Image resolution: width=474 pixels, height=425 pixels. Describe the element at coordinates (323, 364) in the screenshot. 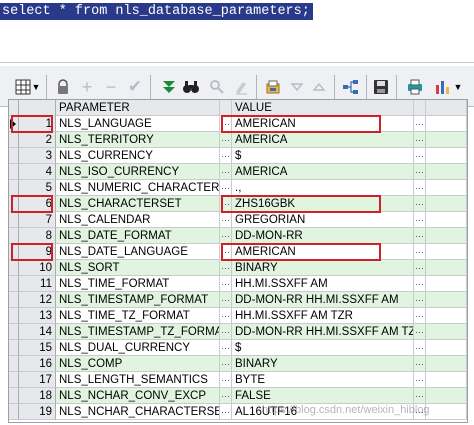

I see `cell-value: BINARY` at that location.